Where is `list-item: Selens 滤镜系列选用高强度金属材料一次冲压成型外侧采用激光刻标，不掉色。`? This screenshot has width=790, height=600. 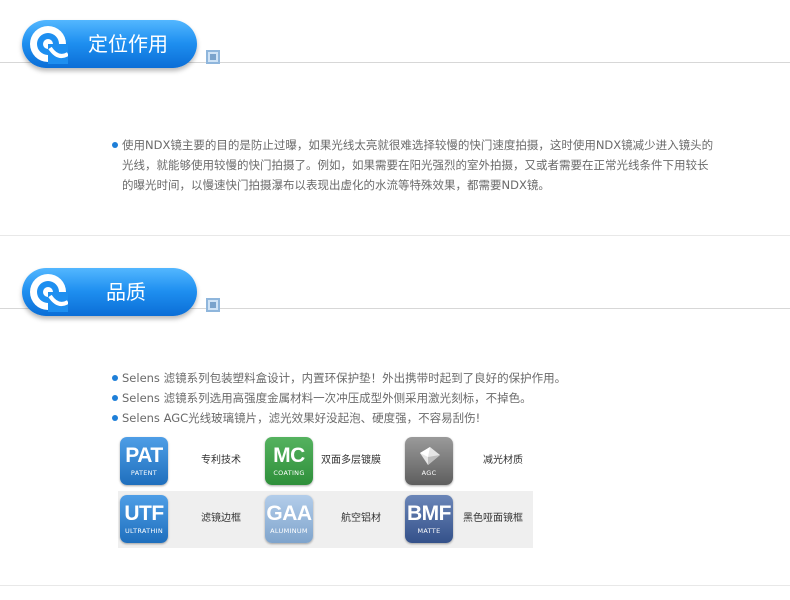 list-item: Selens 滤镜系列选用高强度金属材料一次冲压成型外侧采用激光刻标，不掉色。 is located at coordinates (412, 398).